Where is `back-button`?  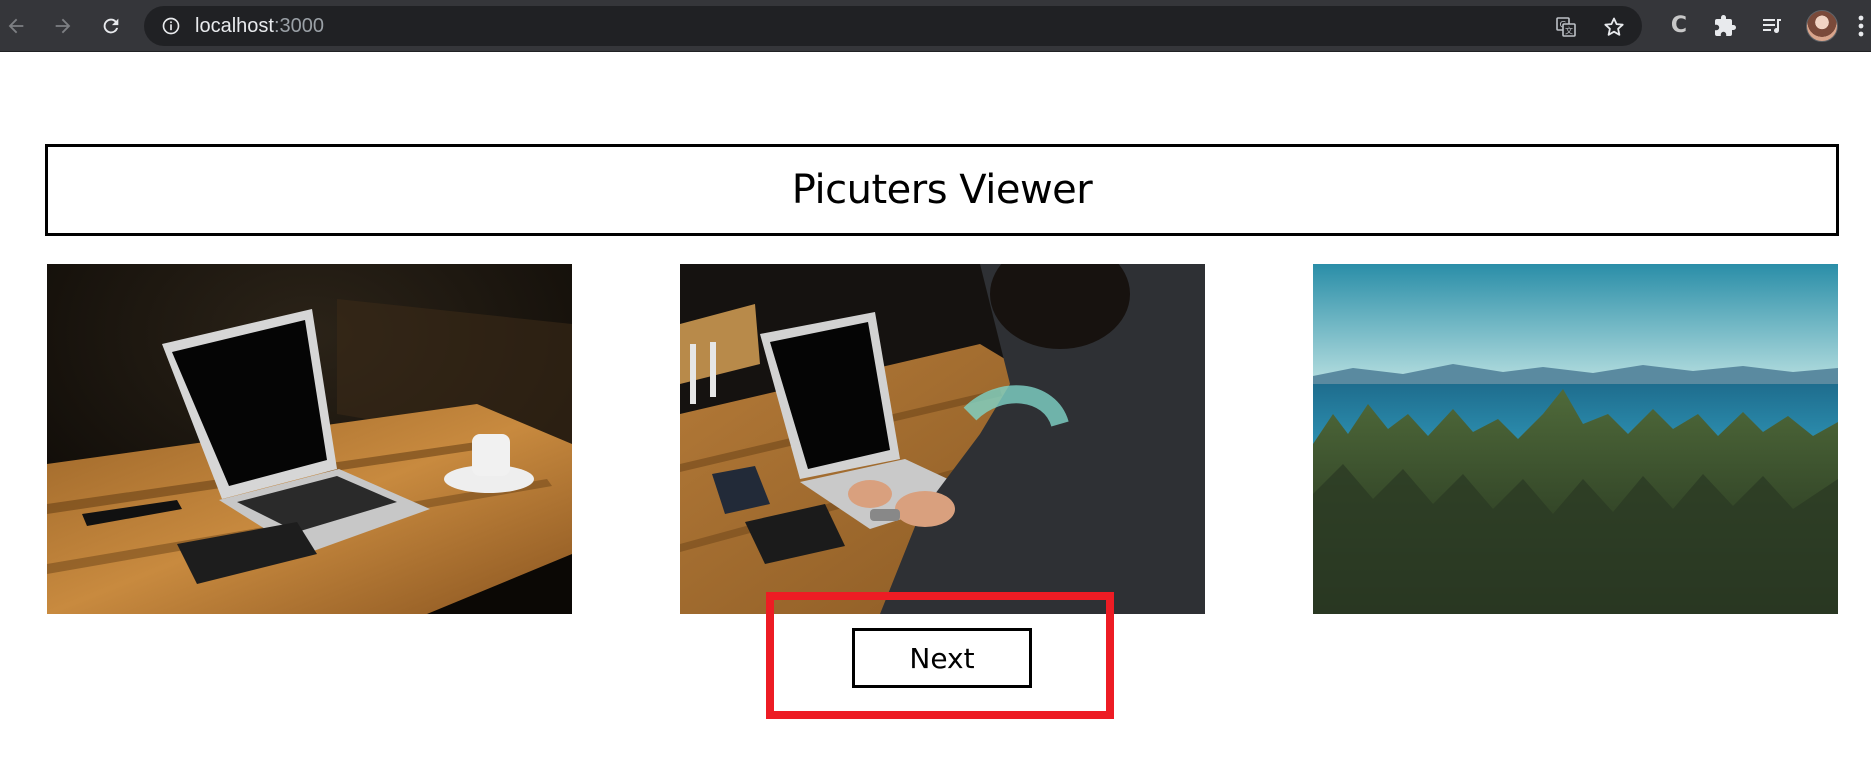 back-button is located at coordinates (16, 26).